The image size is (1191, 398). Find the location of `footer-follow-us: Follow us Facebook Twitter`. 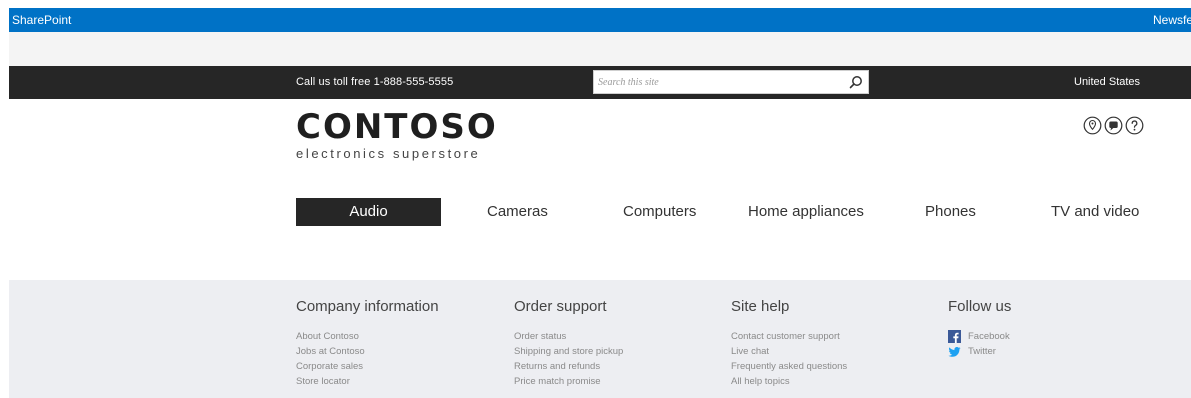

footer-follow-us: Follow us Facebook Twitter is located at coordinates (979, 328).